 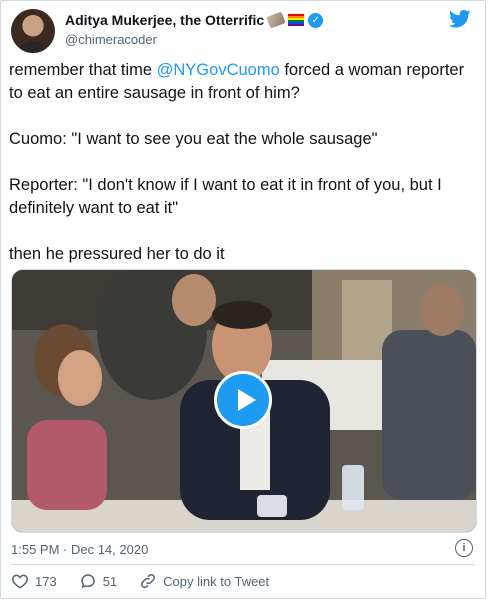 What do you see at coordinates (243, 564) in the screenshot?
I see `divider` at bounding box center [243, 564].